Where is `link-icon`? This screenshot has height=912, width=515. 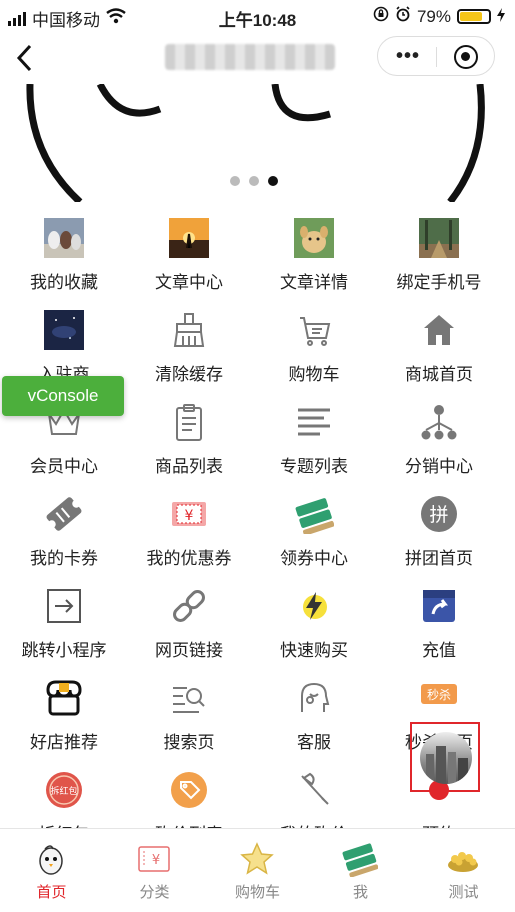
link-icon is located at coordinates (189, 606).